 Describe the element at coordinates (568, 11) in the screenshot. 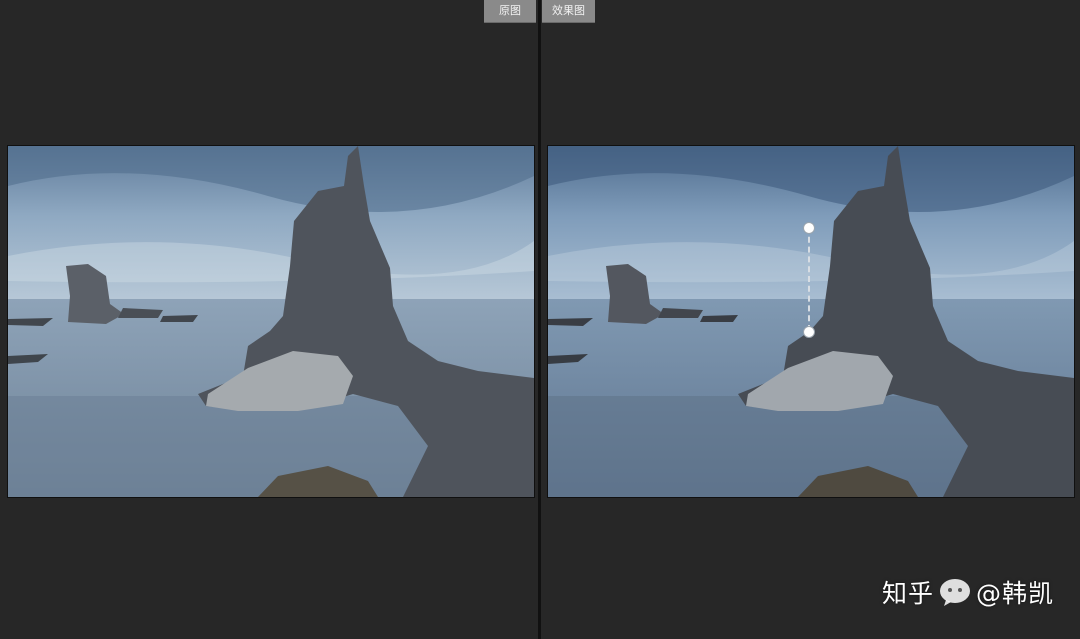

I see `tab-result: 效果图` at that location.